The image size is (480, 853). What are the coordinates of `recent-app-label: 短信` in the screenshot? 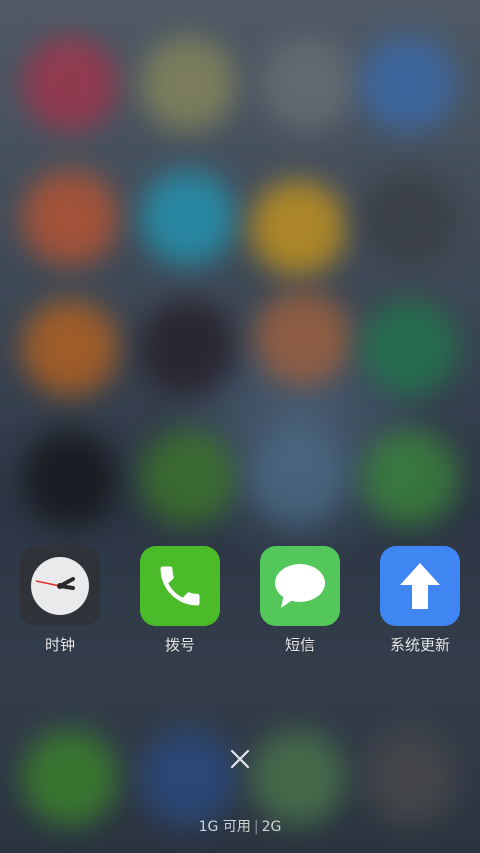 It's located at (299, 645).